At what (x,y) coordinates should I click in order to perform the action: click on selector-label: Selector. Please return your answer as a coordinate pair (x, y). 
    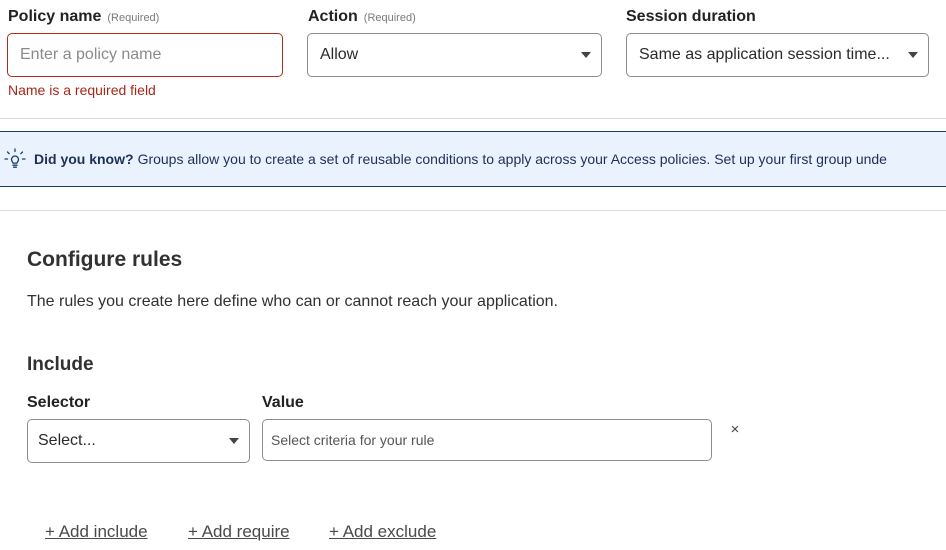
    Looking at the image, I should click on (59, 402).